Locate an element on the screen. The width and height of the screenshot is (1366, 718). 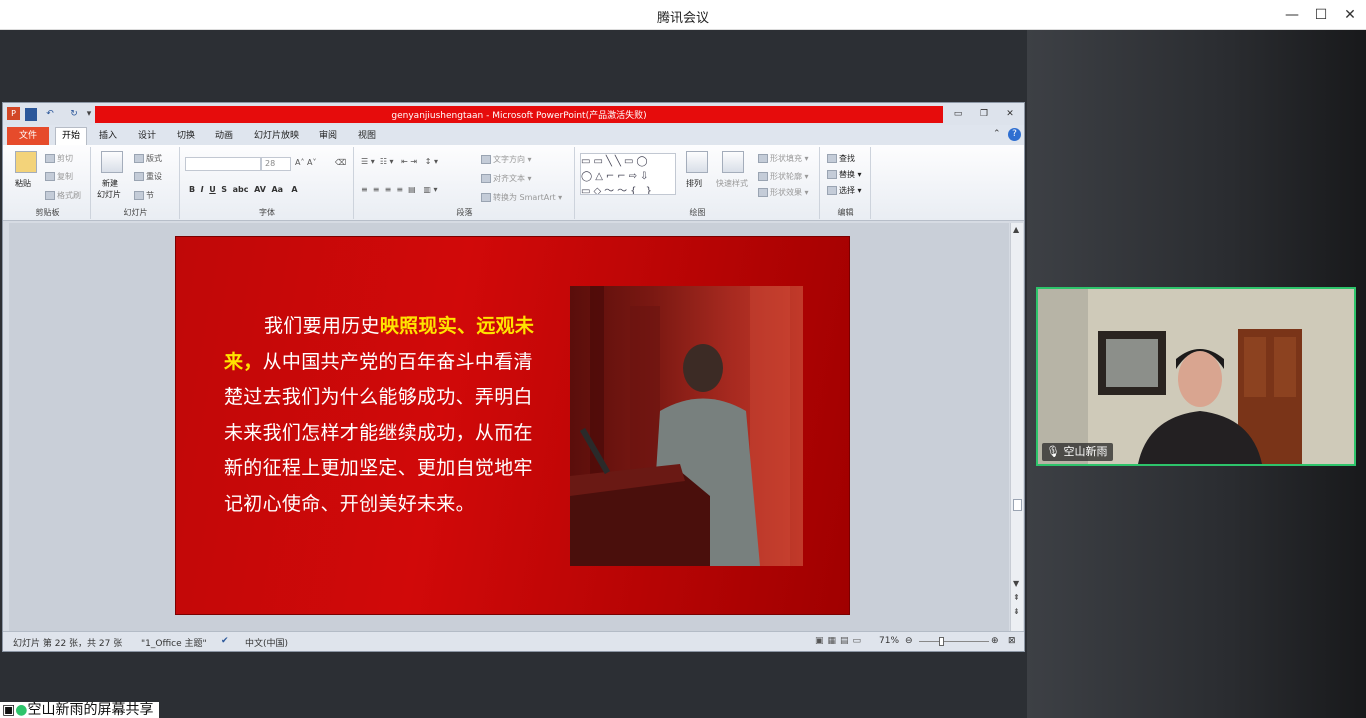
effects-icon is located at coordinates (763, 192).